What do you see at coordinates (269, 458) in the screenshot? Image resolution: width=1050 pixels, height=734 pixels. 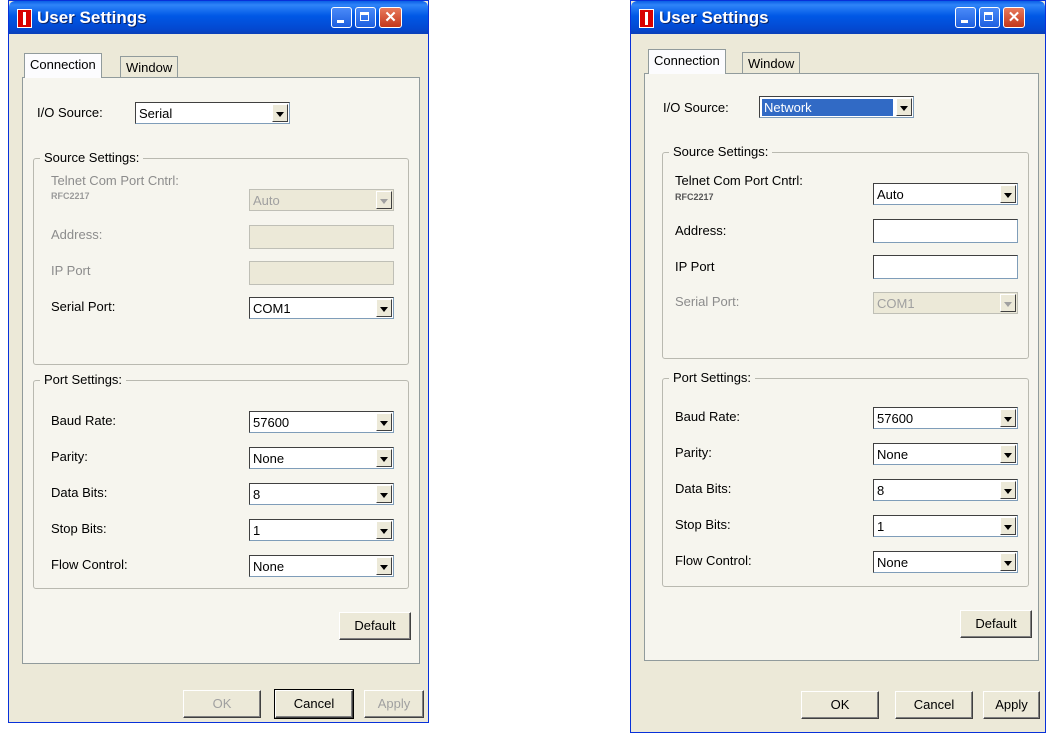 I see `parity-value: None` at bounding box center [269, 458].